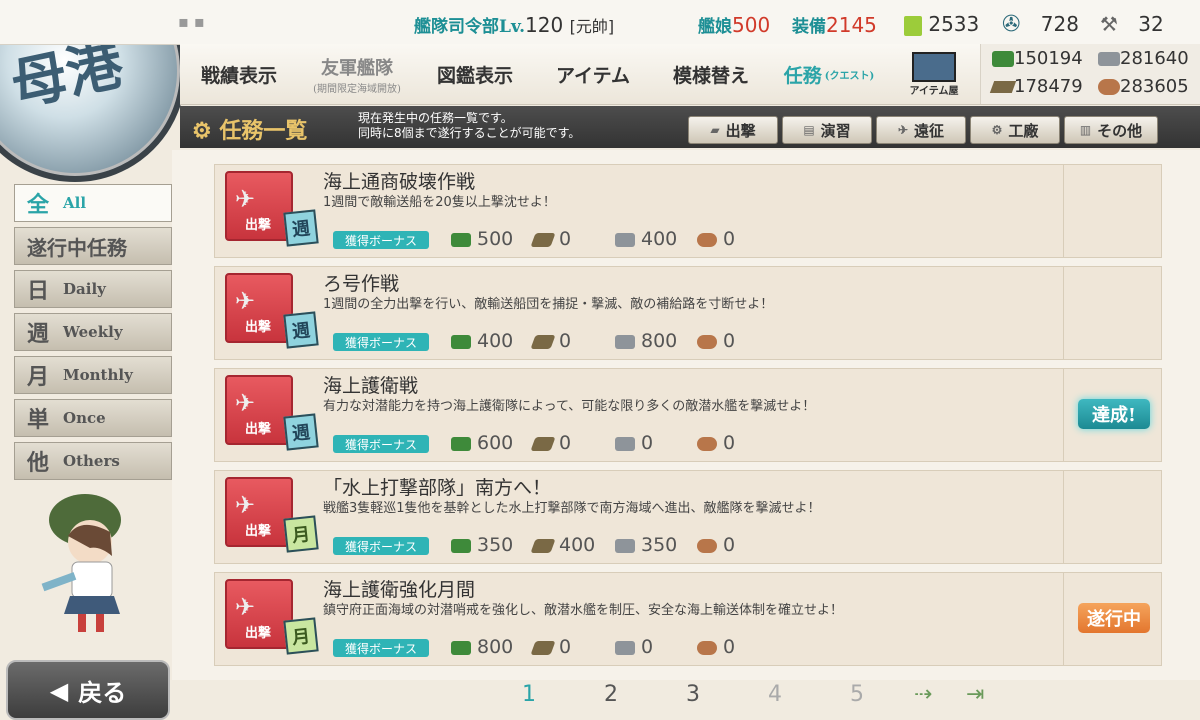 This screenshot has width=1200, height=720. What do you see at coordinates (975, 694) in the screenshot?
I see `last-page-icon: ⇥` at bounding box center [975, 694].